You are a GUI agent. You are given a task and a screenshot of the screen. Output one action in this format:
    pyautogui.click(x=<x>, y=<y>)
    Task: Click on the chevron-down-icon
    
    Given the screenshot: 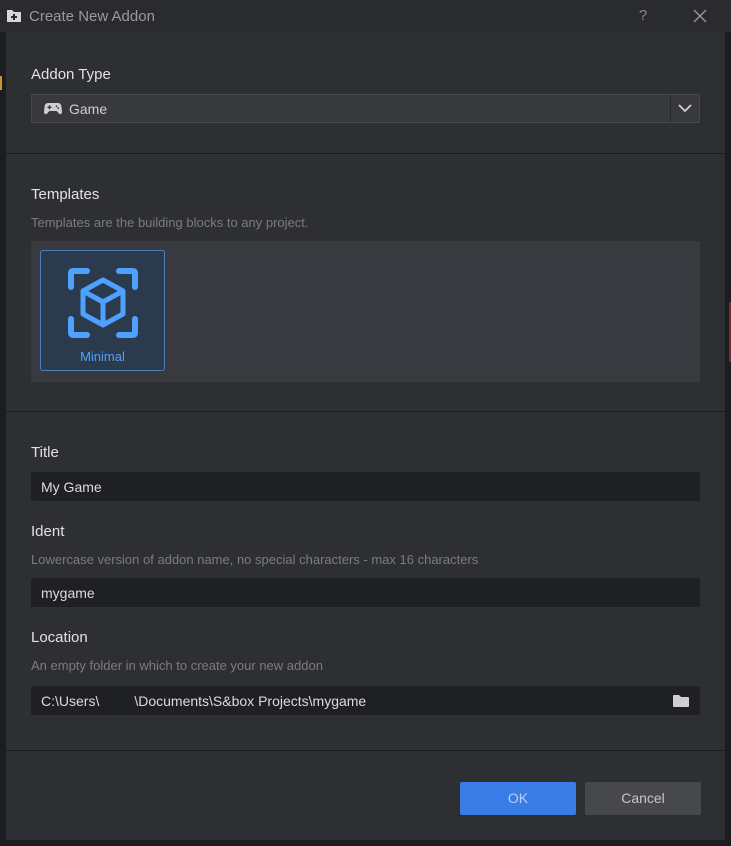 What is the action you would take?
    pyautogui.click(x=685, y=108)
    